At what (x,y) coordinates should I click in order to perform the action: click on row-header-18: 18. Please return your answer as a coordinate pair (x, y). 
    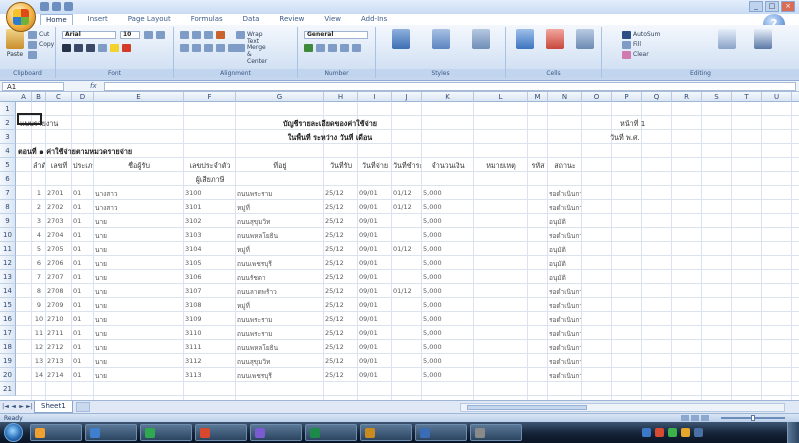
    Looking at the image, I should click on (8, 347).